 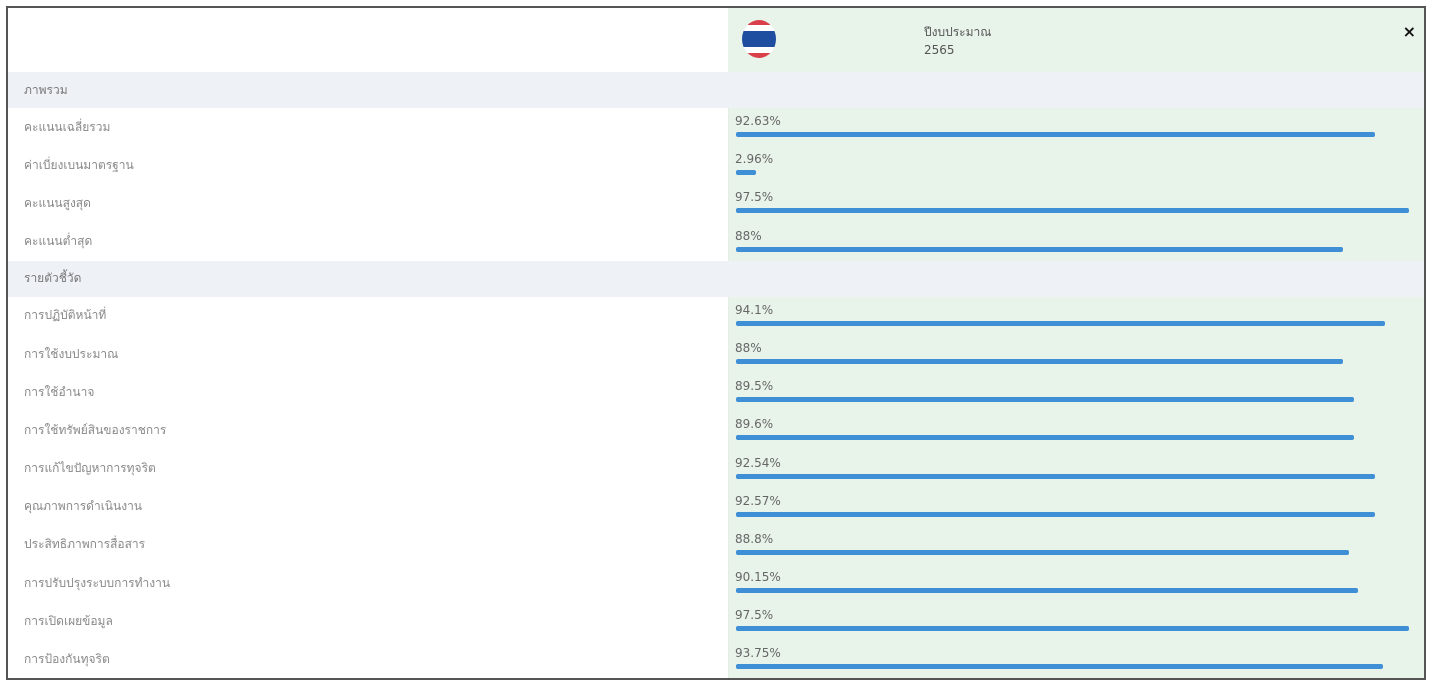 I want to click on percent-text: 92.54%, so click(x=758, y=462).